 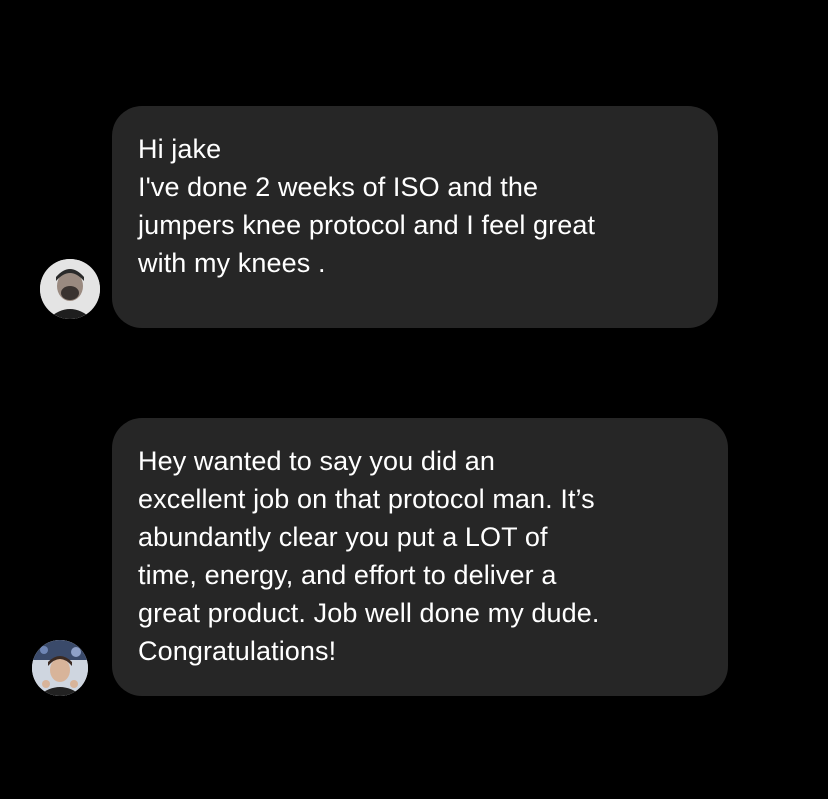 What do you see at coordinates (180, 149) in the screenshot?
I see `message-text-line: Hi jake` at bounding box center [180, 149].